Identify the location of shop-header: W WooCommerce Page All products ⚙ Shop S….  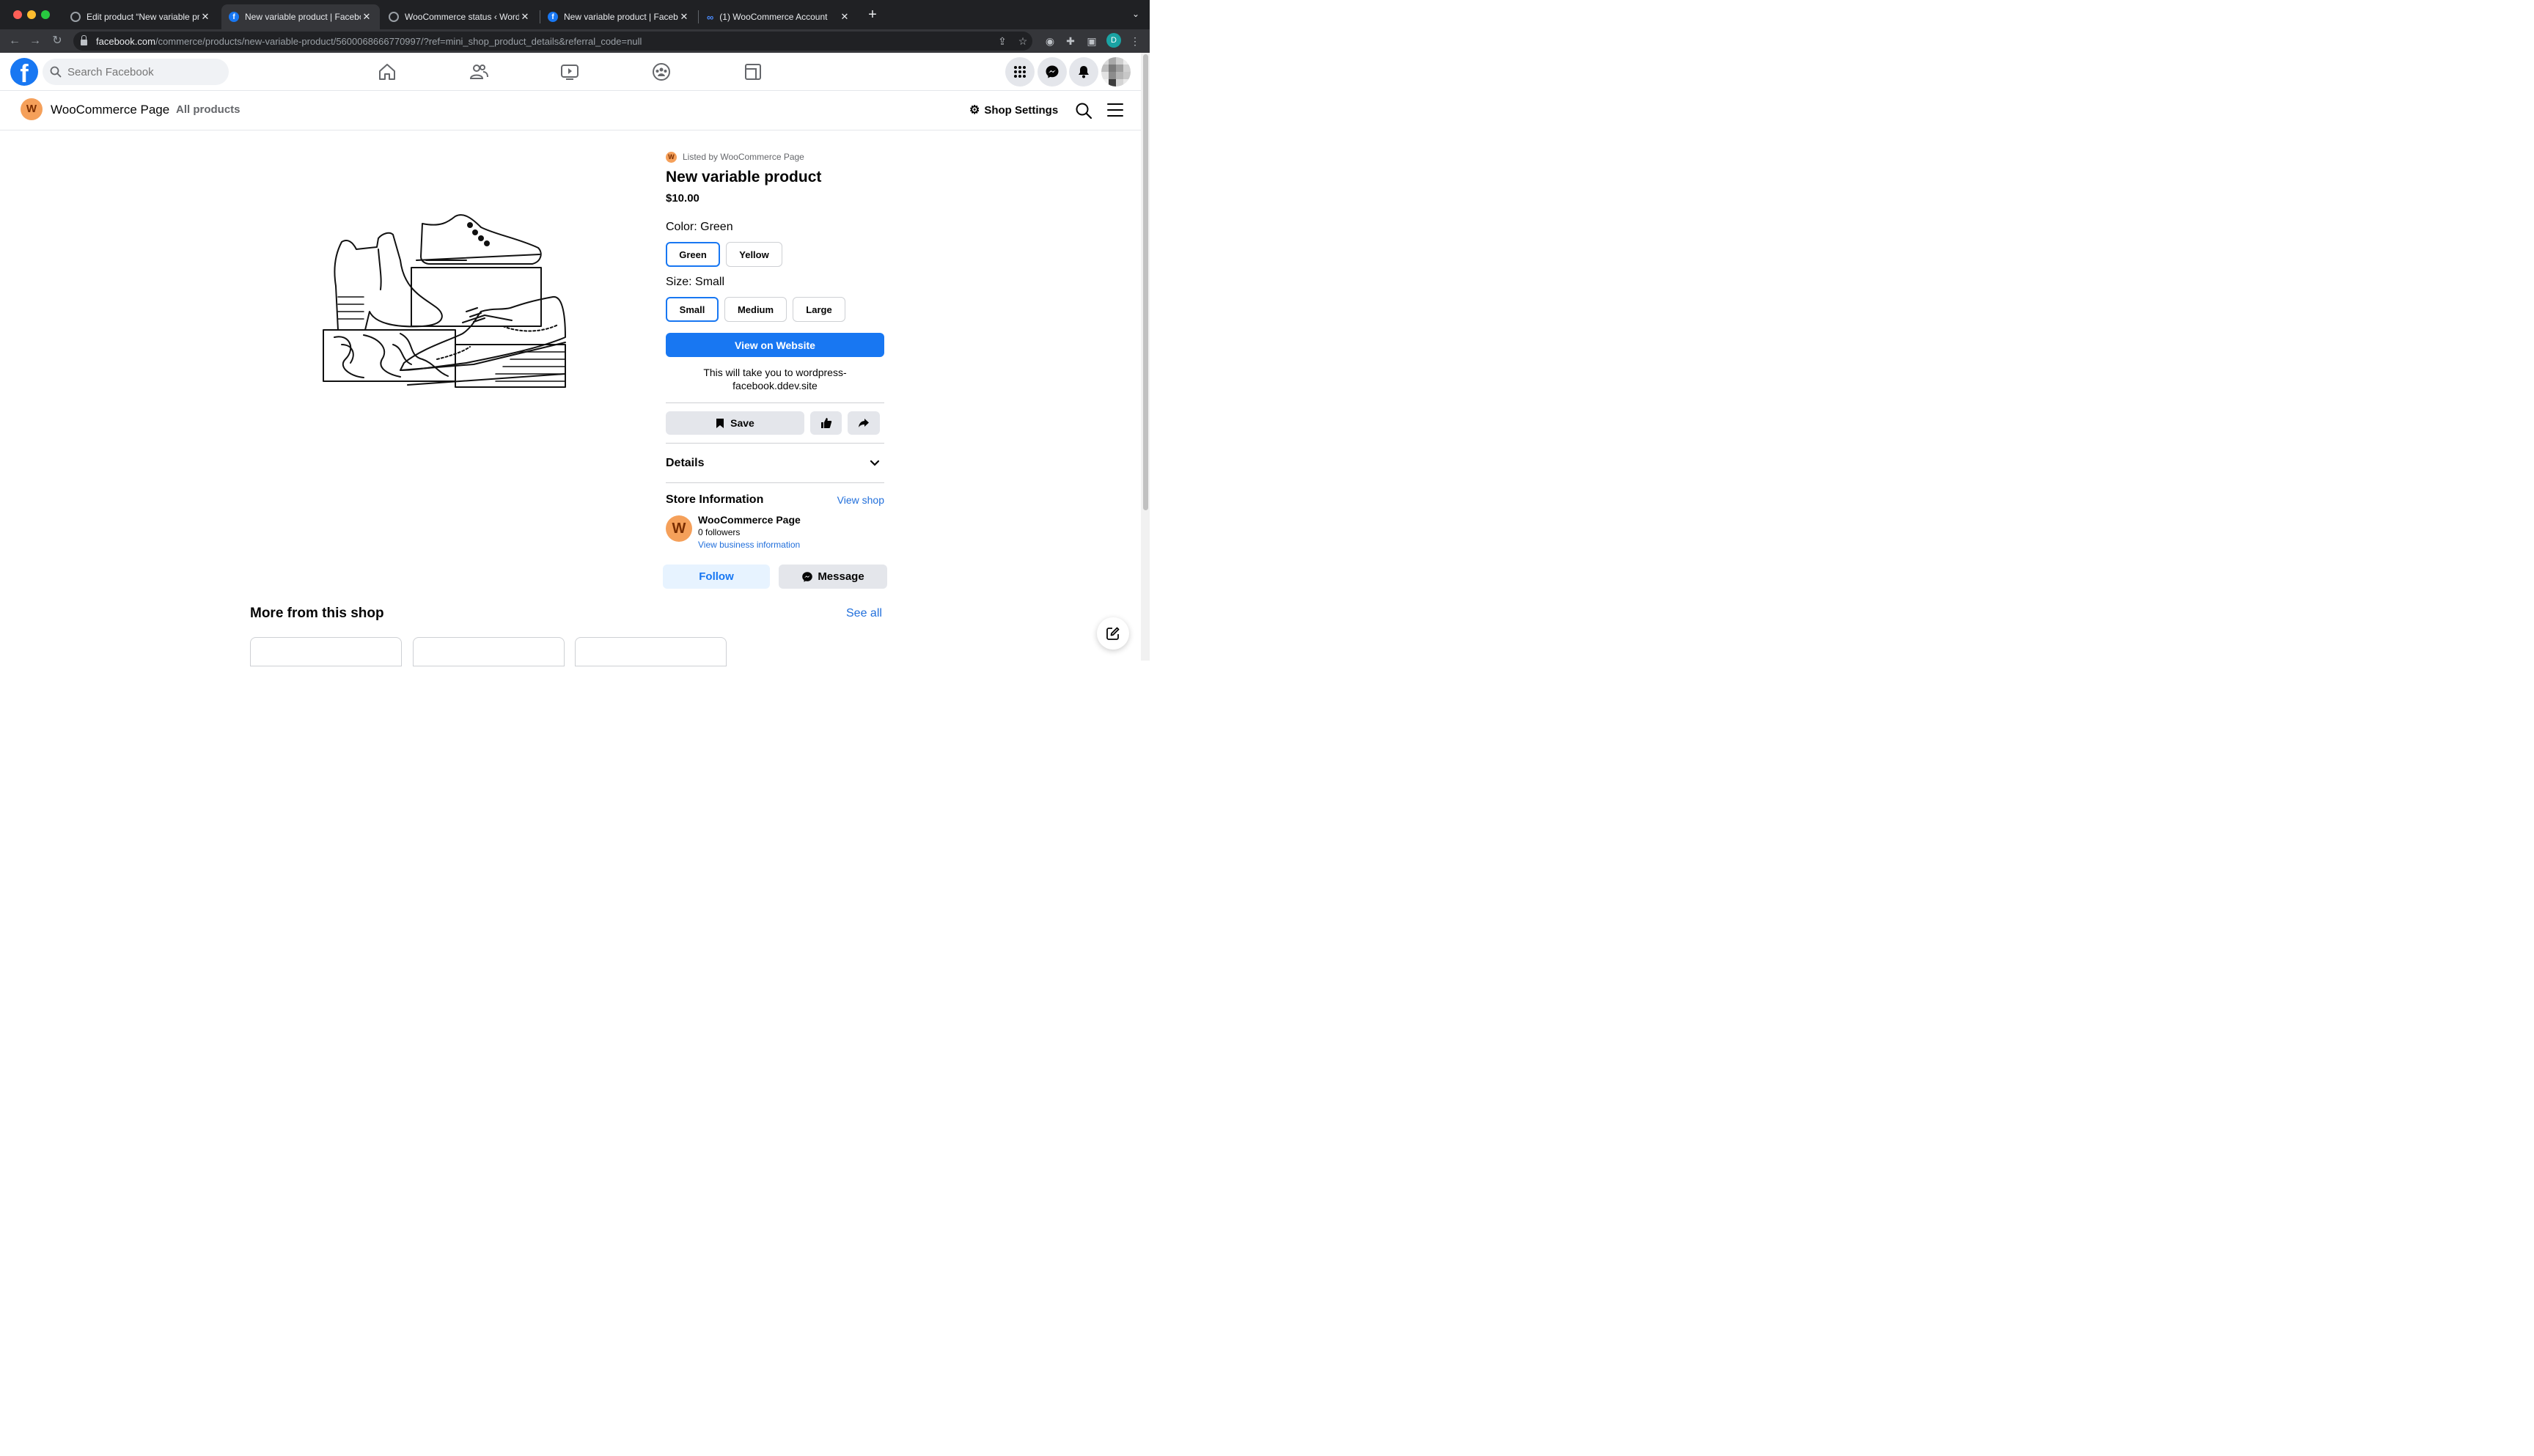
(570, 110).